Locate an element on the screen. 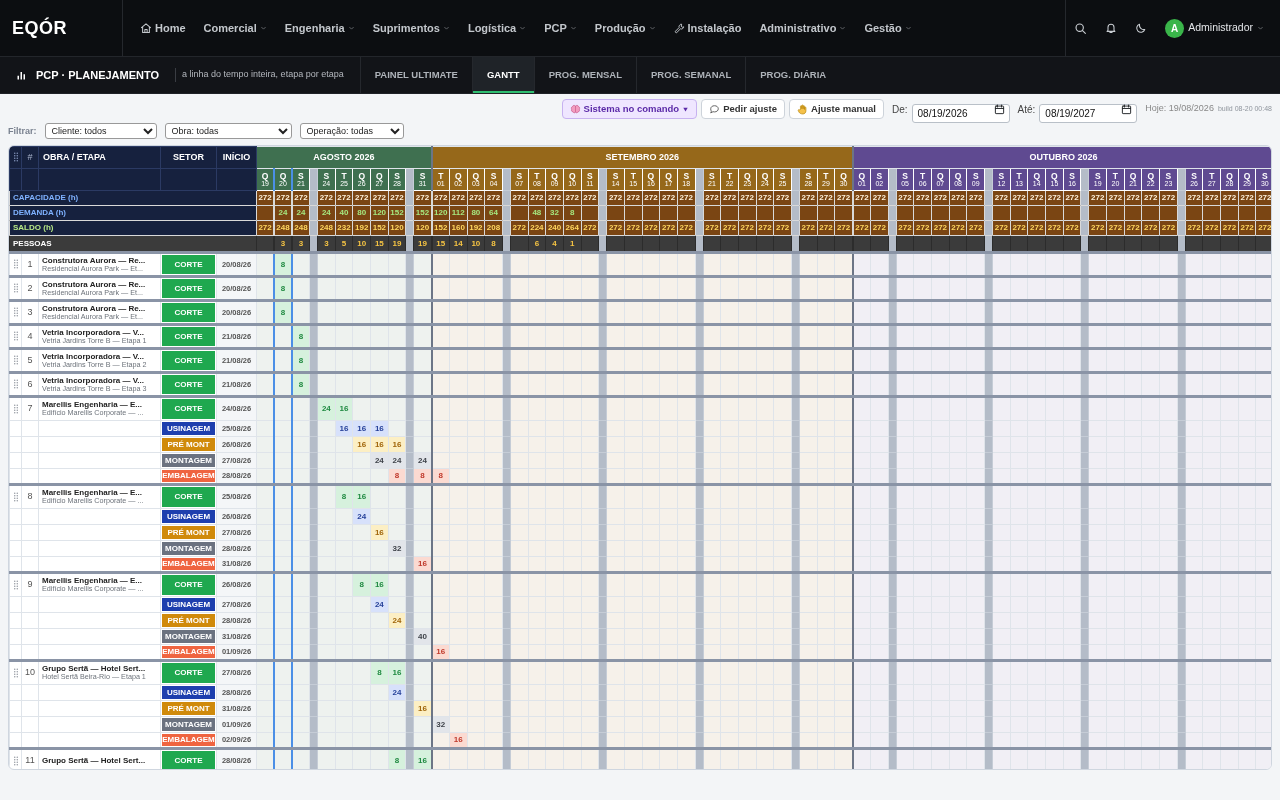 This screenshot has height=800, width=1280. row-number: 4 is located at coordinates (30, 336).